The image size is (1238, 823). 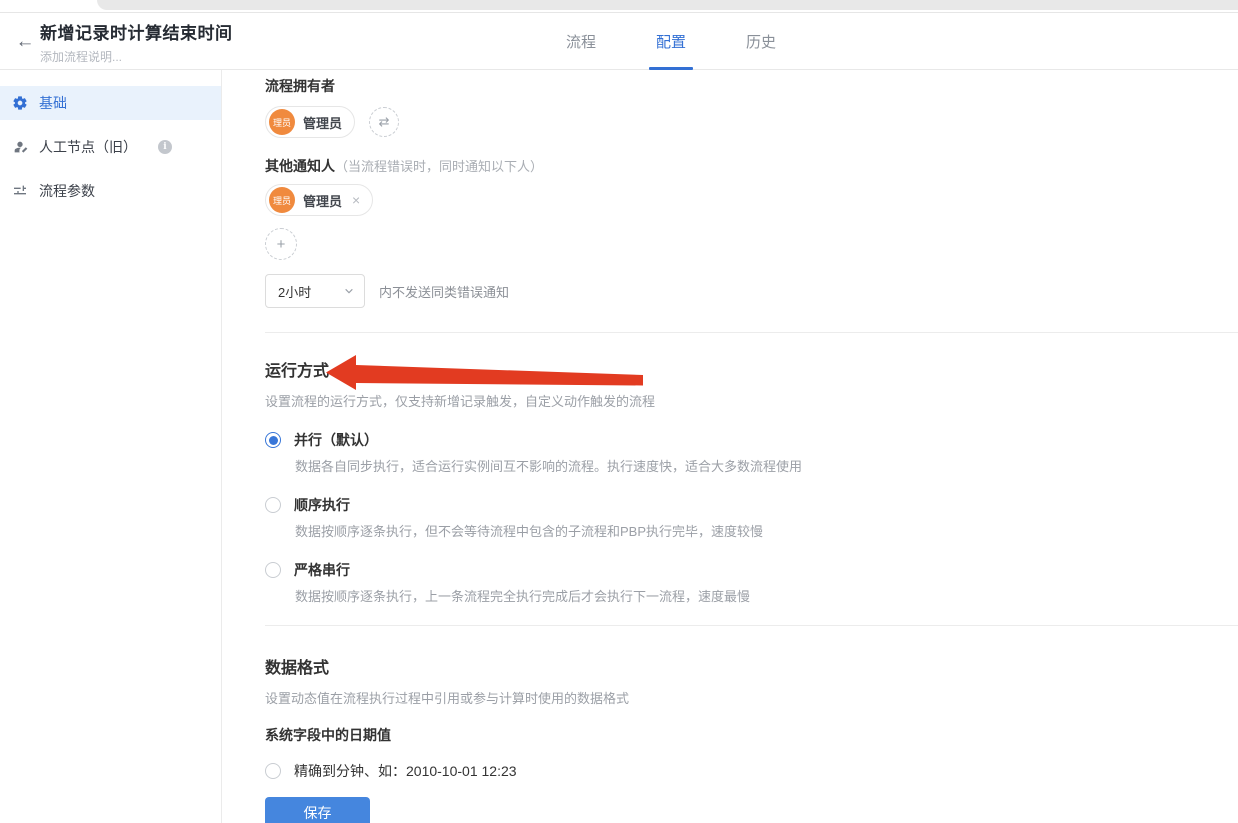 I want to click on owner-member-pill: 理员 管理员, so click(x=310, y=122).